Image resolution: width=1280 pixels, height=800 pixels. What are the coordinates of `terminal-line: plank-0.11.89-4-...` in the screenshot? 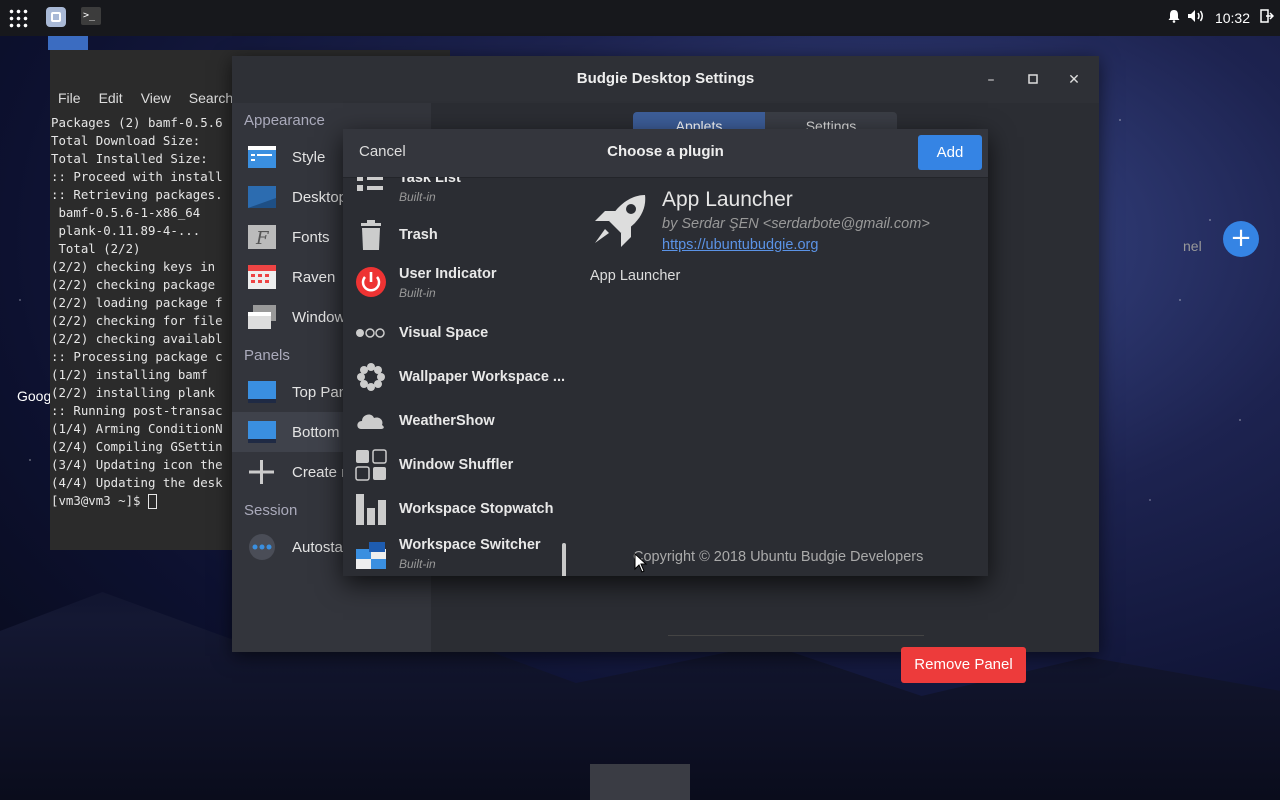 It's located at (126, 230).